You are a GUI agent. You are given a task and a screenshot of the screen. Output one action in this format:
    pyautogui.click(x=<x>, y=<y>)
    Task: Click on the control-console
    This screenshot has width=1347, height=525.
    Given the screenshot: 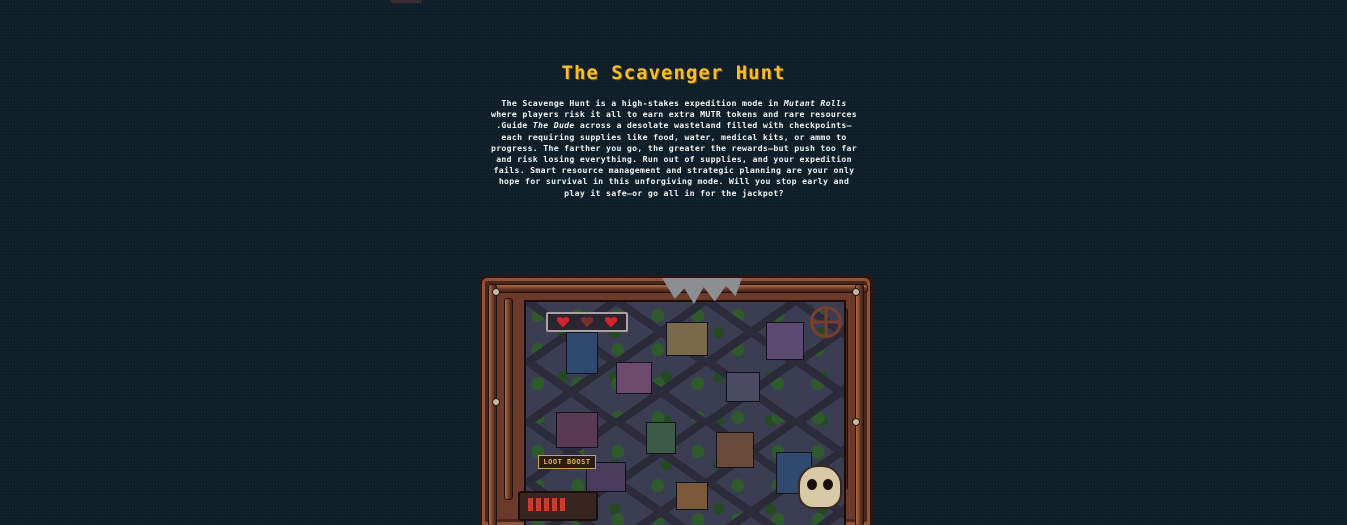 What is the action you would take?
    pyautogui.click(x=558, y=506)
    